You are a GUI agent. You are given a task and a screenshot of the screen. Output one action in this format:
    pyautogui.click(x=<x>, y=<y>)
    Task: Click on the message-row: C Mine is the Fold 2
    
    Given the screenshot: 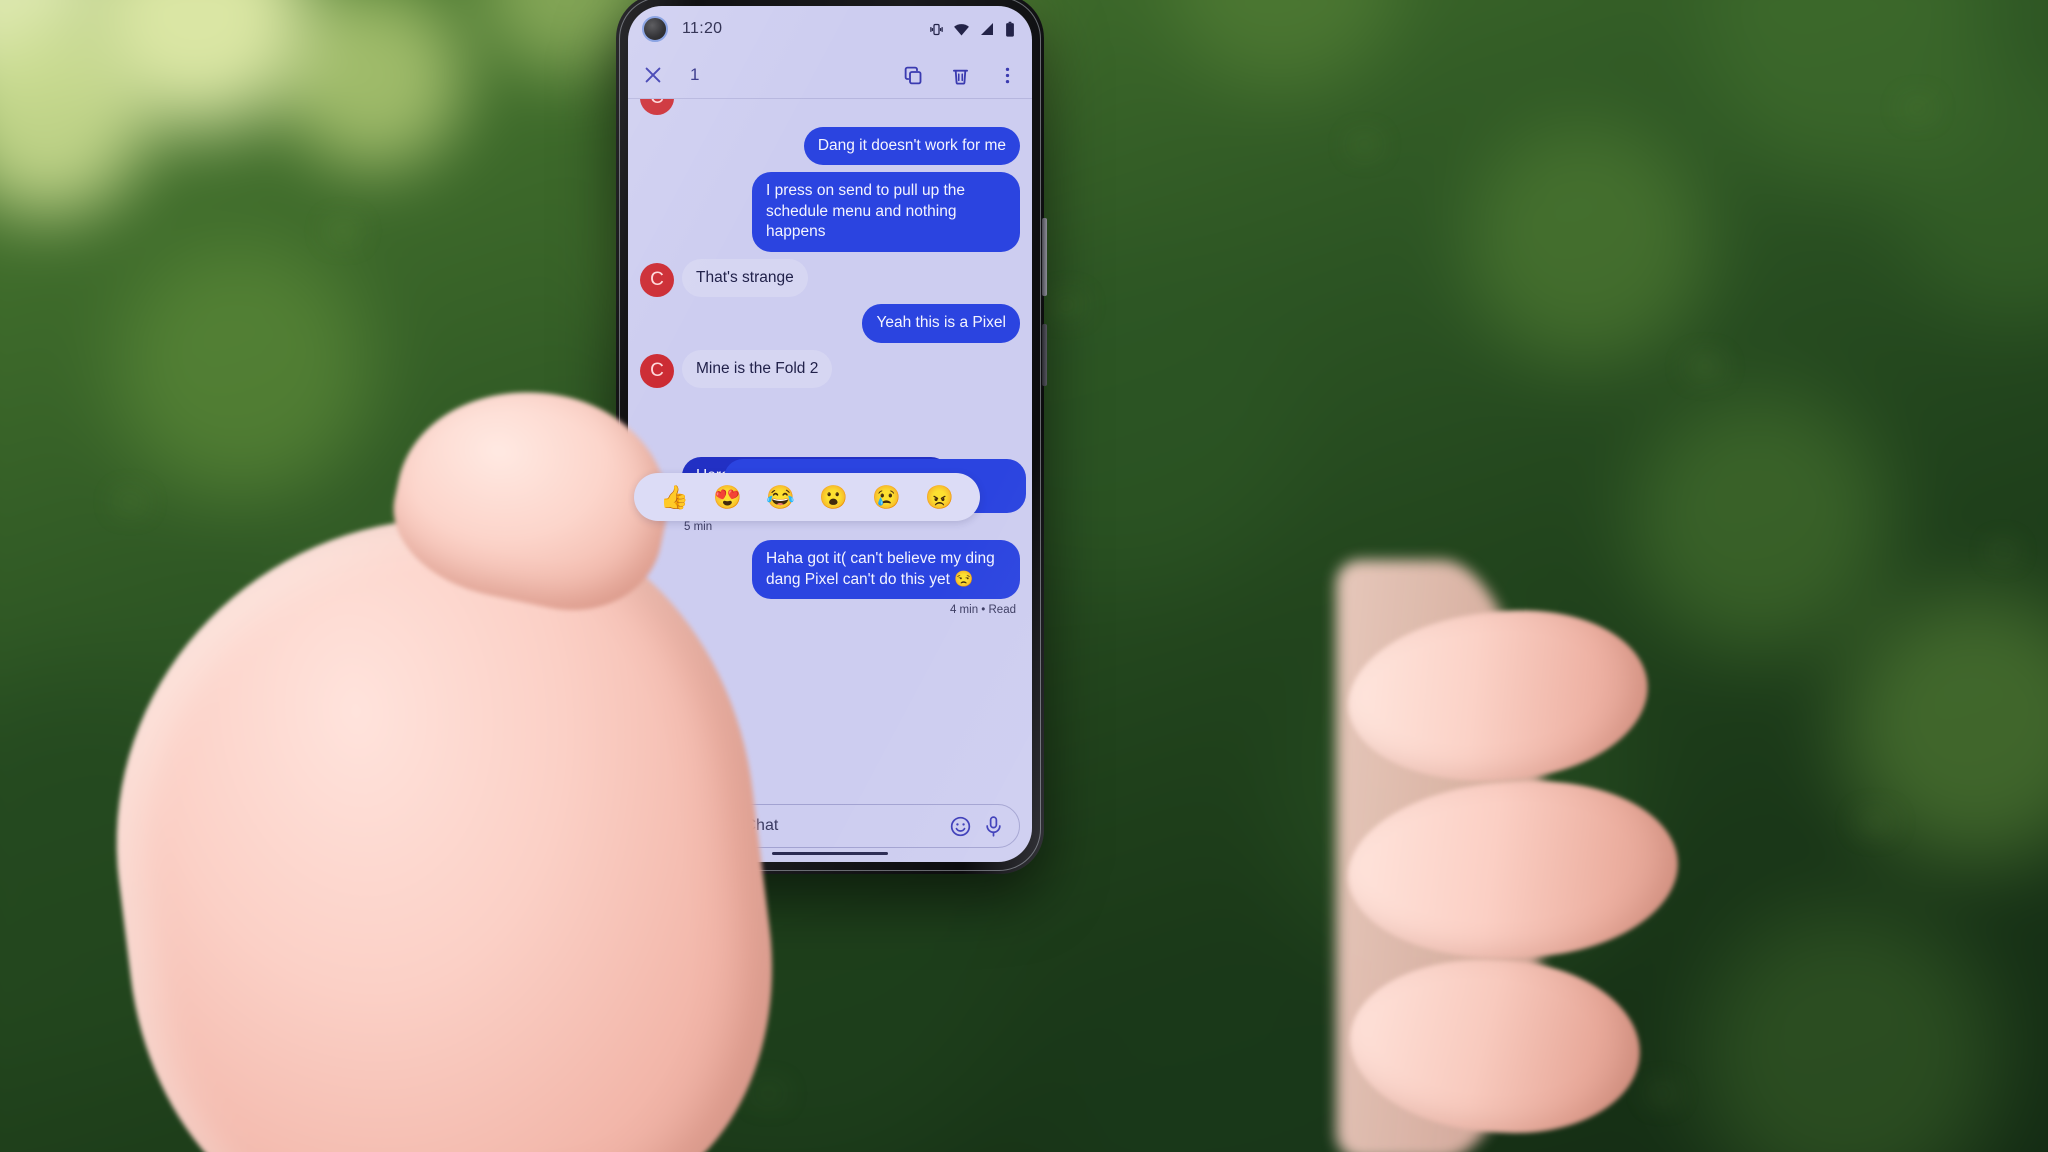 What is the action you would take?
    pyautogui.click(x=830, y=369)
    